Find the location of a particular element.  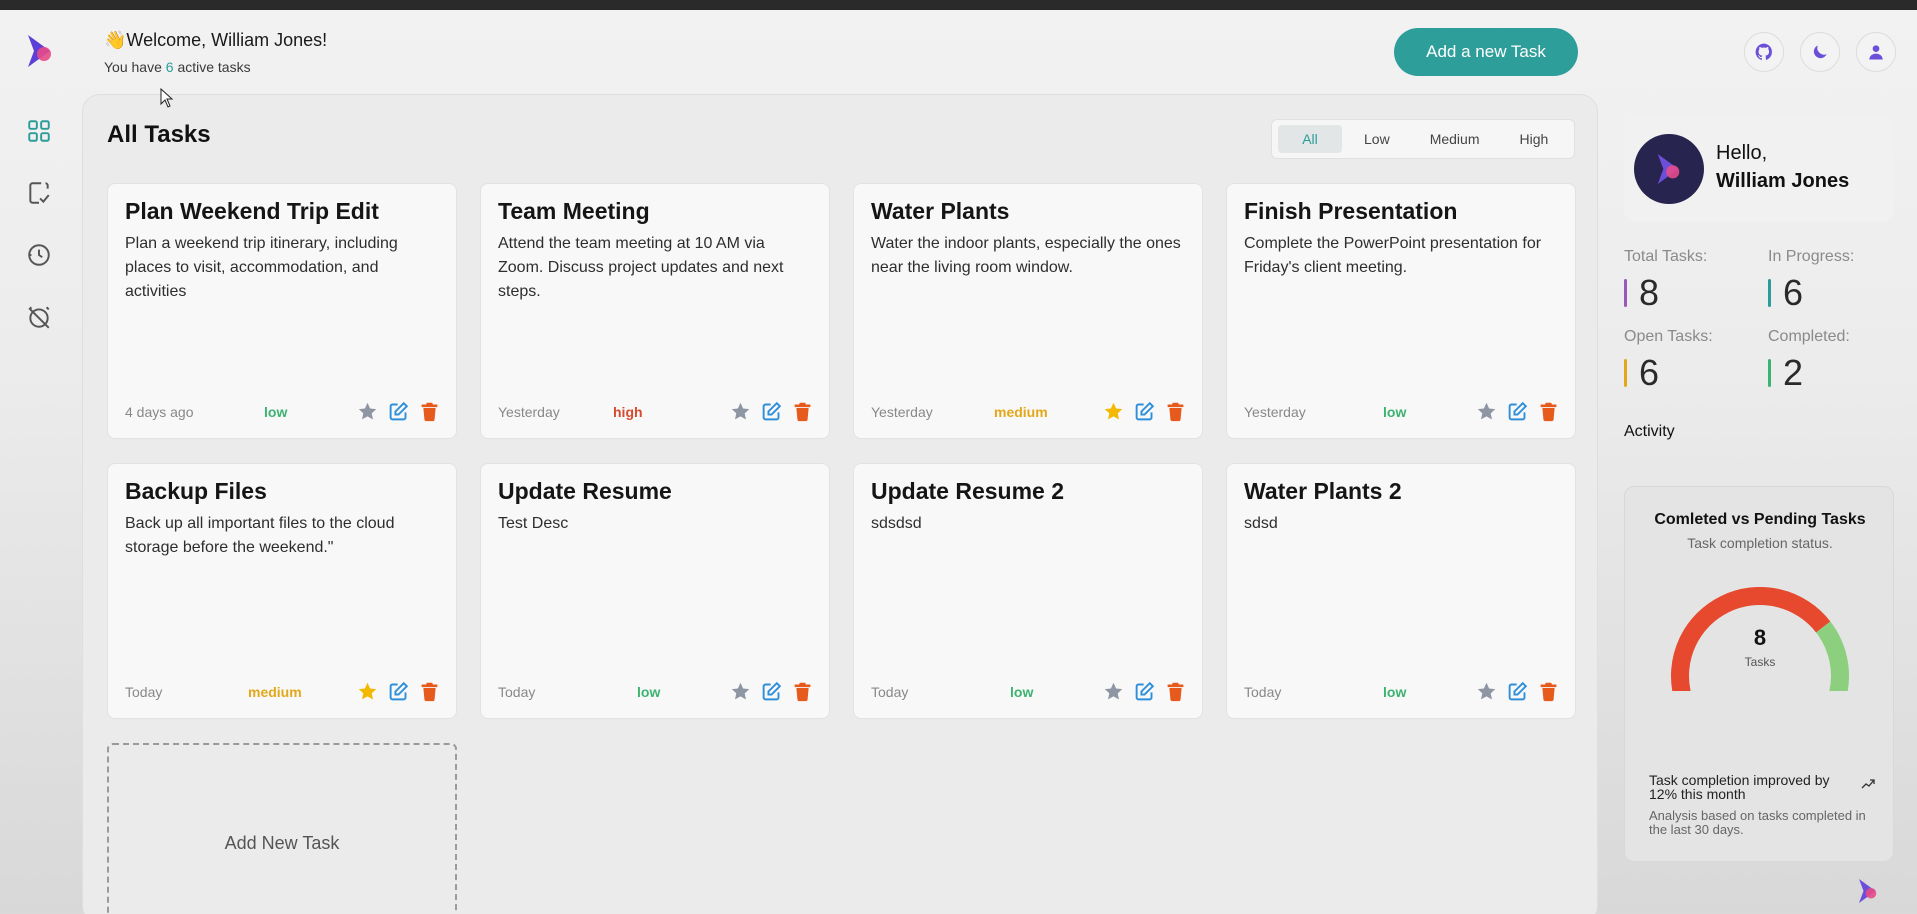

task-description: sdsdsd is located at coordinates (896, 523).